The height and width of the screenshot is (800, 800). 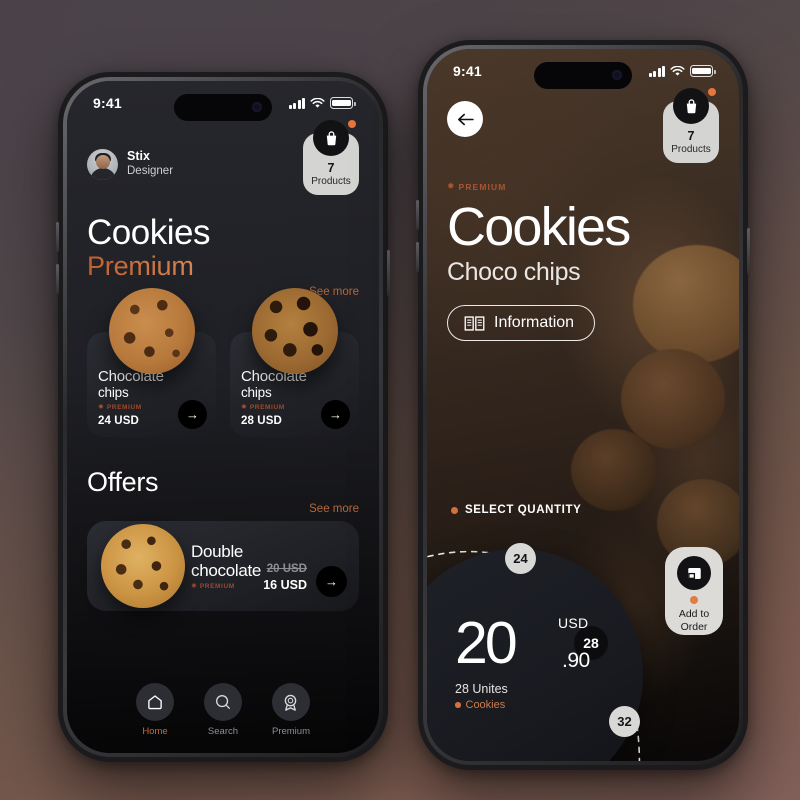 I want to click on information-button: Information, so click(x=521, y=323).